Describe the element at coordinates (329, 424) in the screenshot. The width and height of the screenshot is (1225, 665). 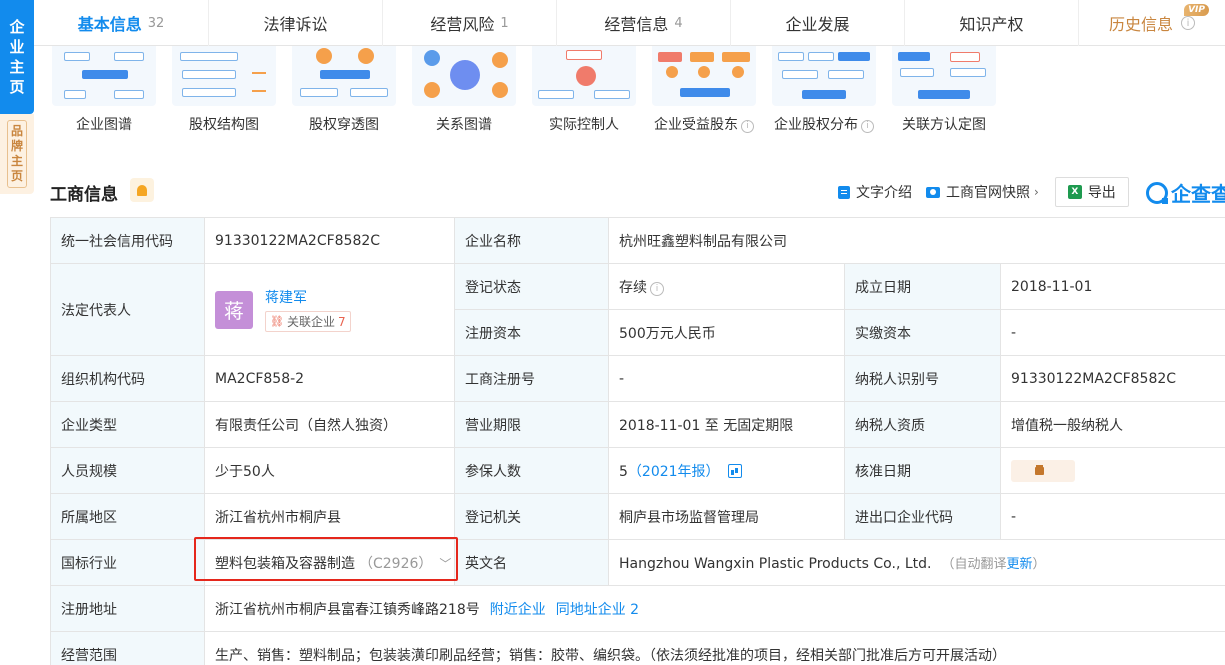
I see `company-type-value: 有限责任公司（自然人独资）` at that location.